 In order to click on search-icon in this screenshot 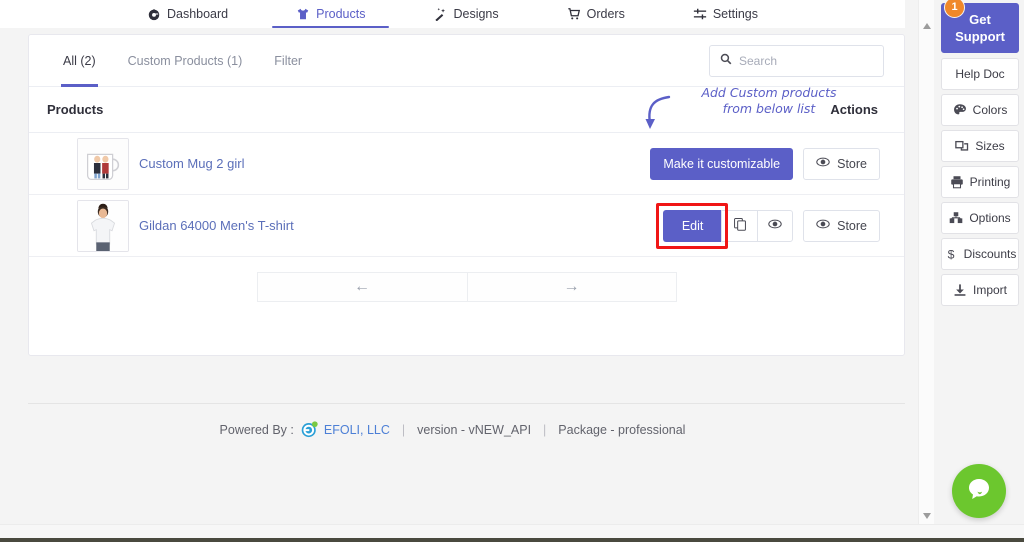, I will do `click(726, 61)`.